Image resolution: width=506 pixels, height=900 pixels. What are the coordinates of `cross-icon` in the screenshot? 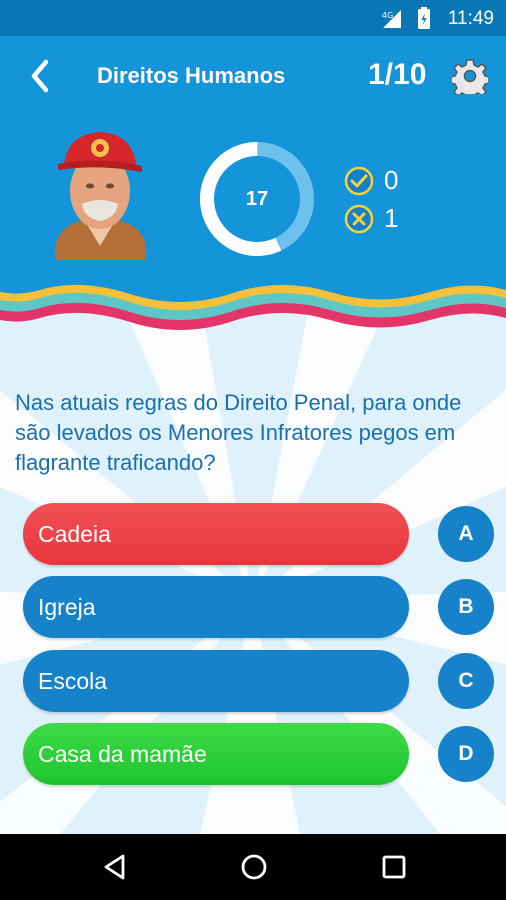 It's located at (359, 219).